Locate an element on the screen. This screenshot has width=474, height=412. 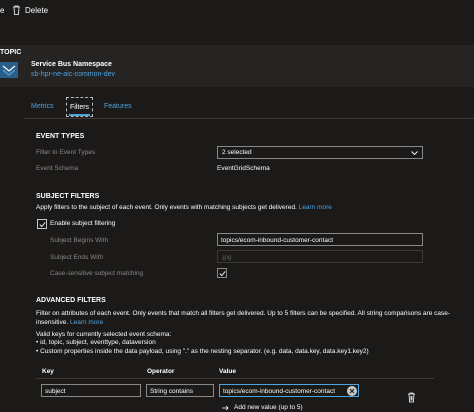
advanced-filters-title: ADVANCED FILTERS is located at coordinates (71, 300).